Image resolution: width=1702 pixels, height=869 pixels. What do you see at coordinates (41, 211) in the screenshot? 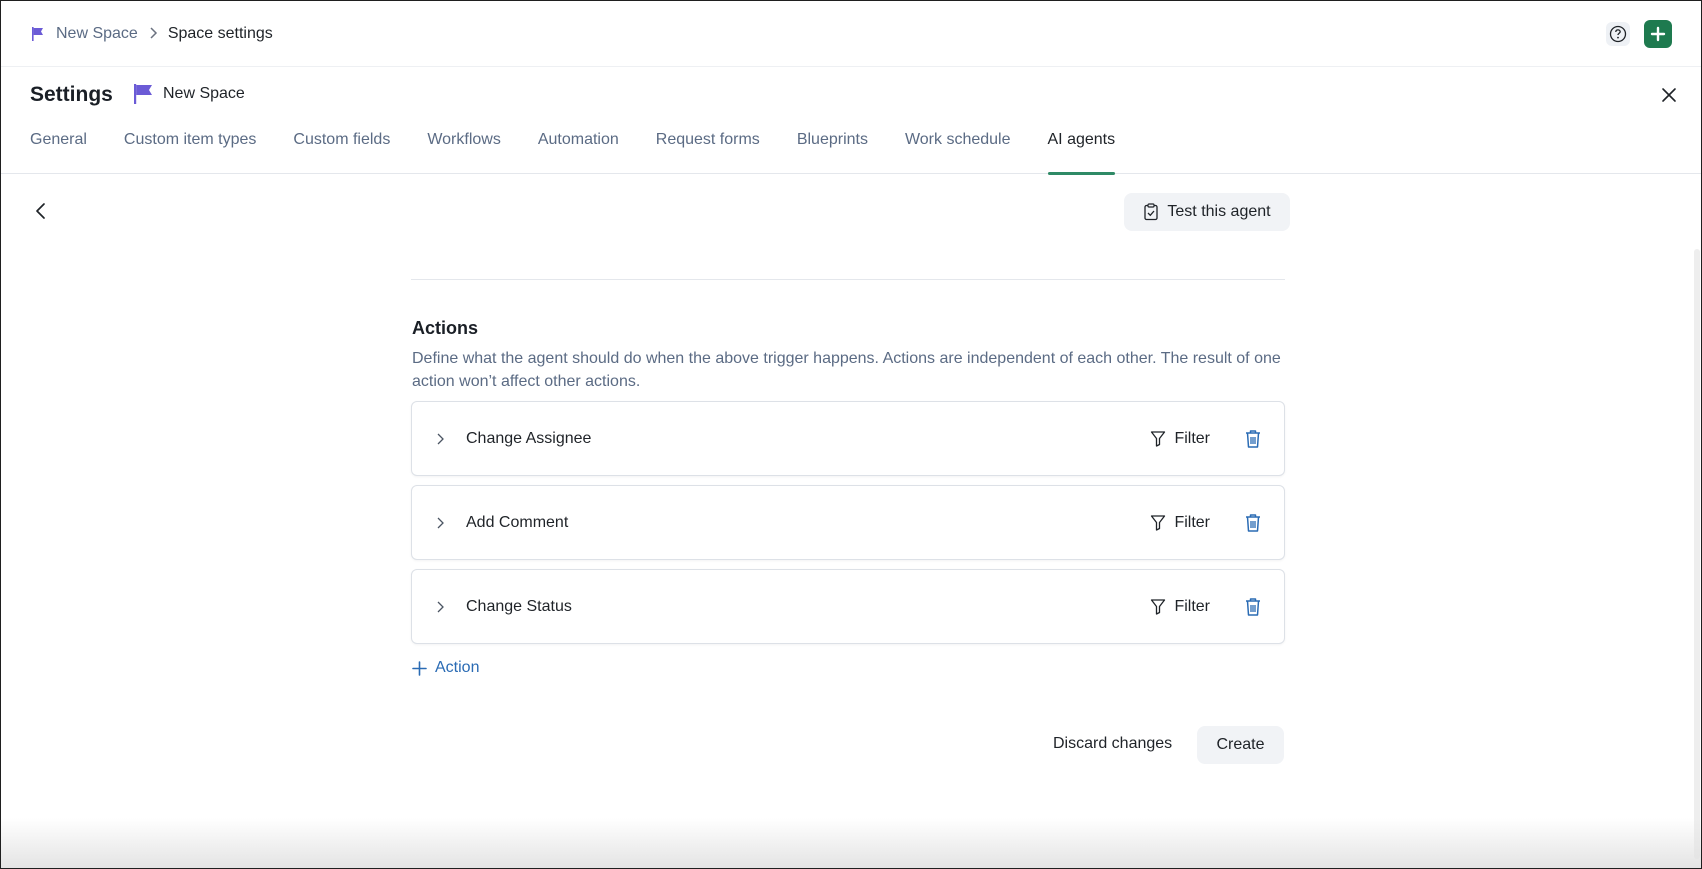
I see `chevron-left-icon` at bounding box center [41, 211].